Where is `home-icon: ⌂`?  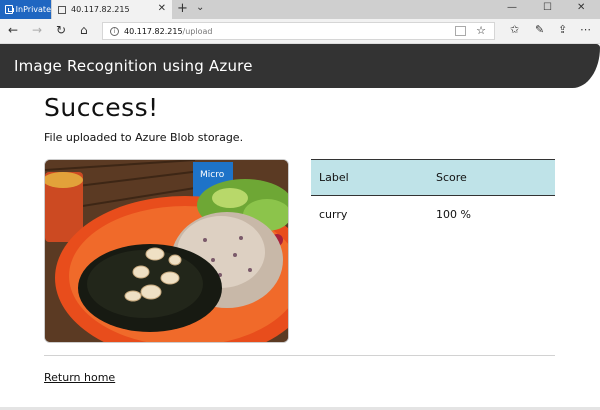
home-icon: ⌂ is located at coordinates (84, 30).